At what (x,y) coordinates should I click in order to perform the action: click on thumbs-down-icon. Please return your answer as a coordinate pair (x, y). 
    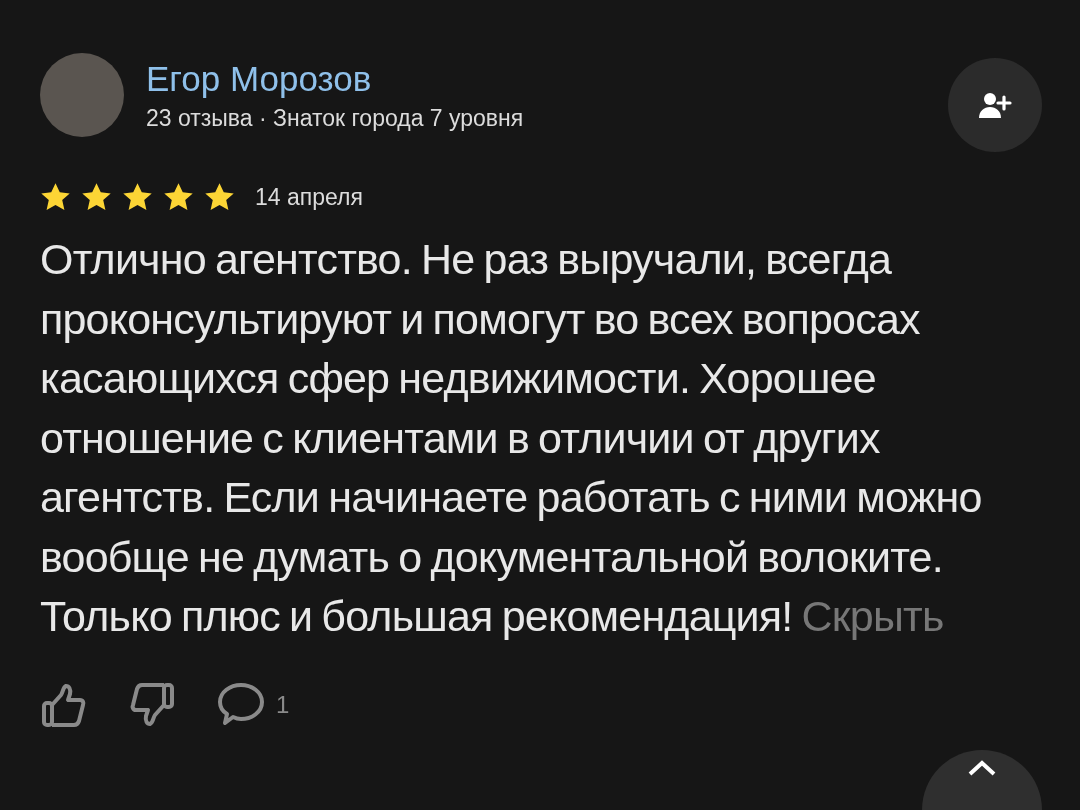
    Looking at the image, I should click on (152, 704).